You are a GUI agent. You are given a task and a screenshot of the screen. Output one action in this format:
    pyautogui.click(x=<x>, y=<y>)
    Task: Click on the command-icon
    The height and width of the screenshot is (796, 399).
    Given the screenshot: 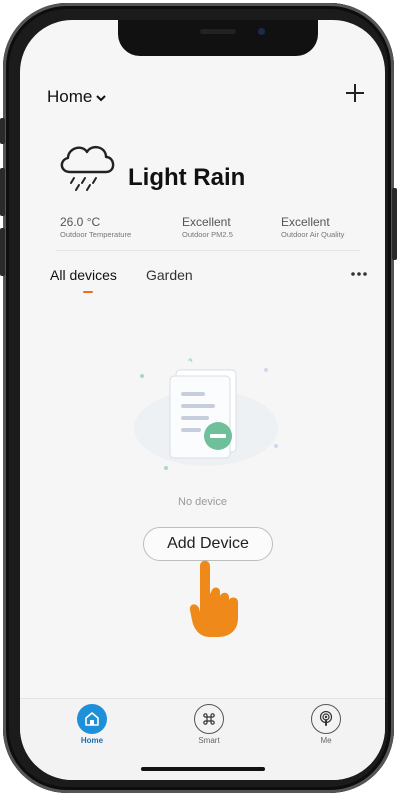 What is the action you would take?
    pyautogui.click(x=209, y=719)
    